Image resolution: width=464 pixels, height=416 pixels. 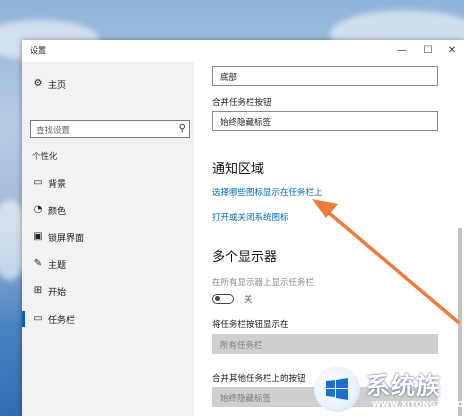 I want to click on sidebar-item-lock-screen: ▣ 锁屏界面, so click(x=108, y=237).